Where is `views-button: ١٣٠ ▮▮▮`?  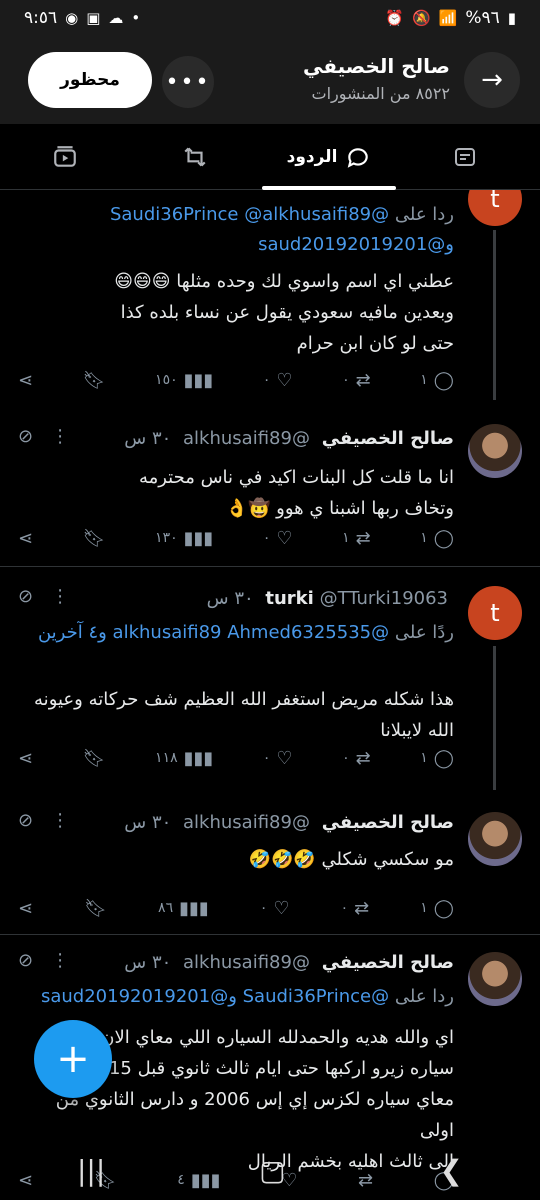 views-button: ١٣٠ ▮▮▮ is located at coordinates (184, 538).